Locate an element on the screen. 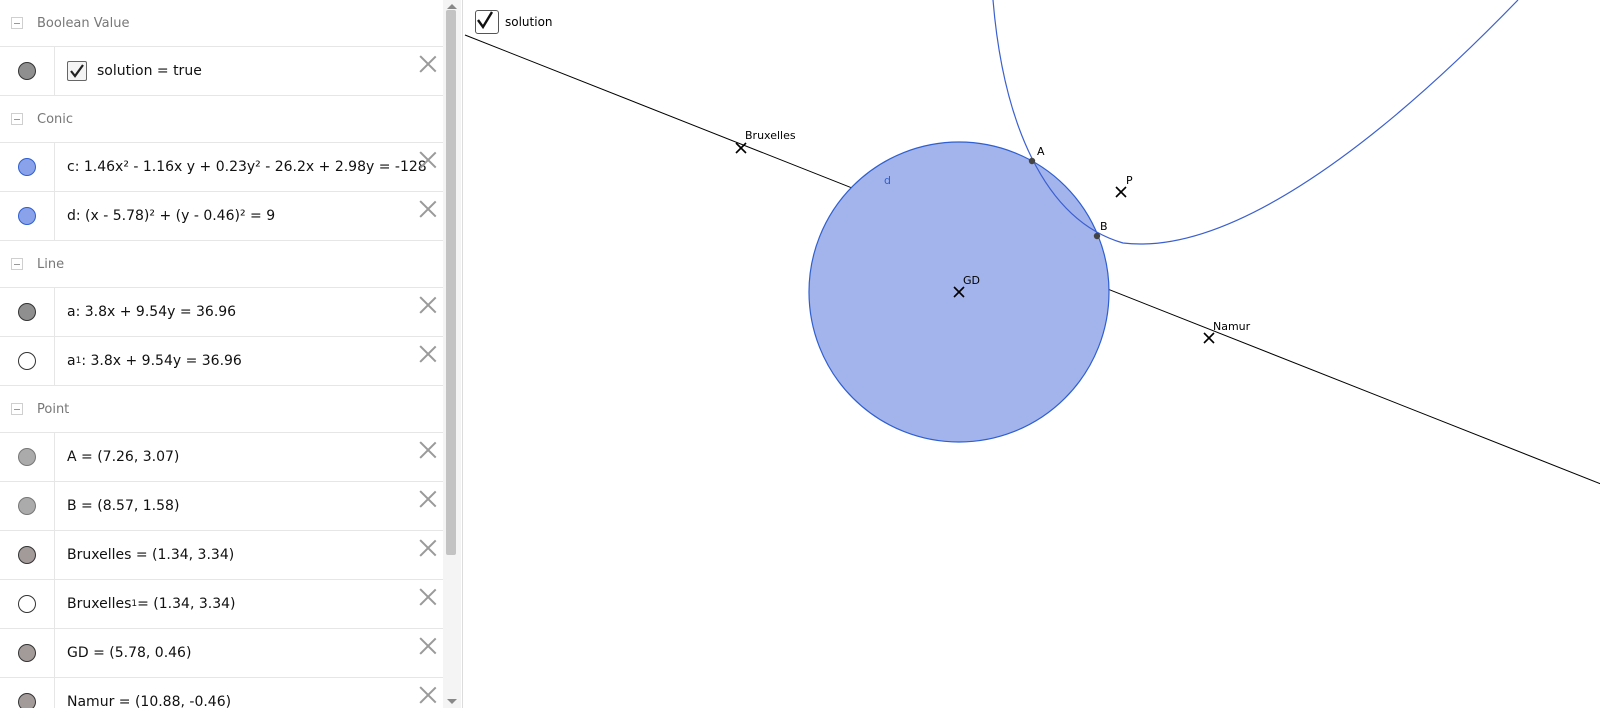 The image size is (1600, 708). point-p-label: P is located at coordinates (1129, 180).